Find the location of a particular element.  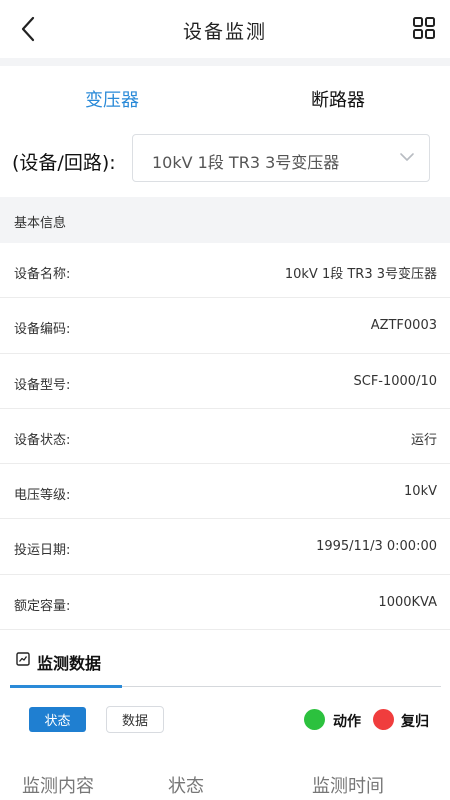

info-key: 投运日期: is located at coordinates (42, 551).